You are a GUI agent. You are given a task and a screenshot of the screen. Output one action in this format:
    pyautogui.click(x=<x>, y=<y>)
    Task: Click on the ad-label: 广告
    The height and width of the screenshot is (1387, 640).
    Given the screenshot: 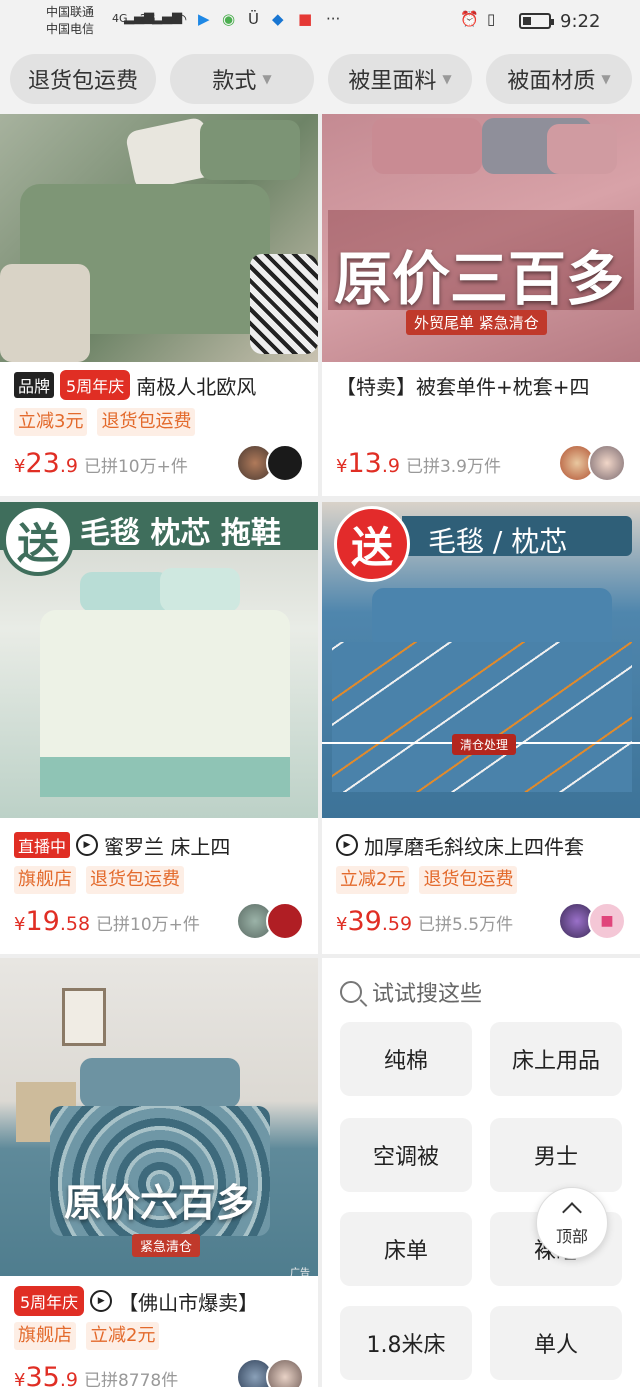 What is the action you would take?
    pyautogui.click(x=300, y=1272)
    